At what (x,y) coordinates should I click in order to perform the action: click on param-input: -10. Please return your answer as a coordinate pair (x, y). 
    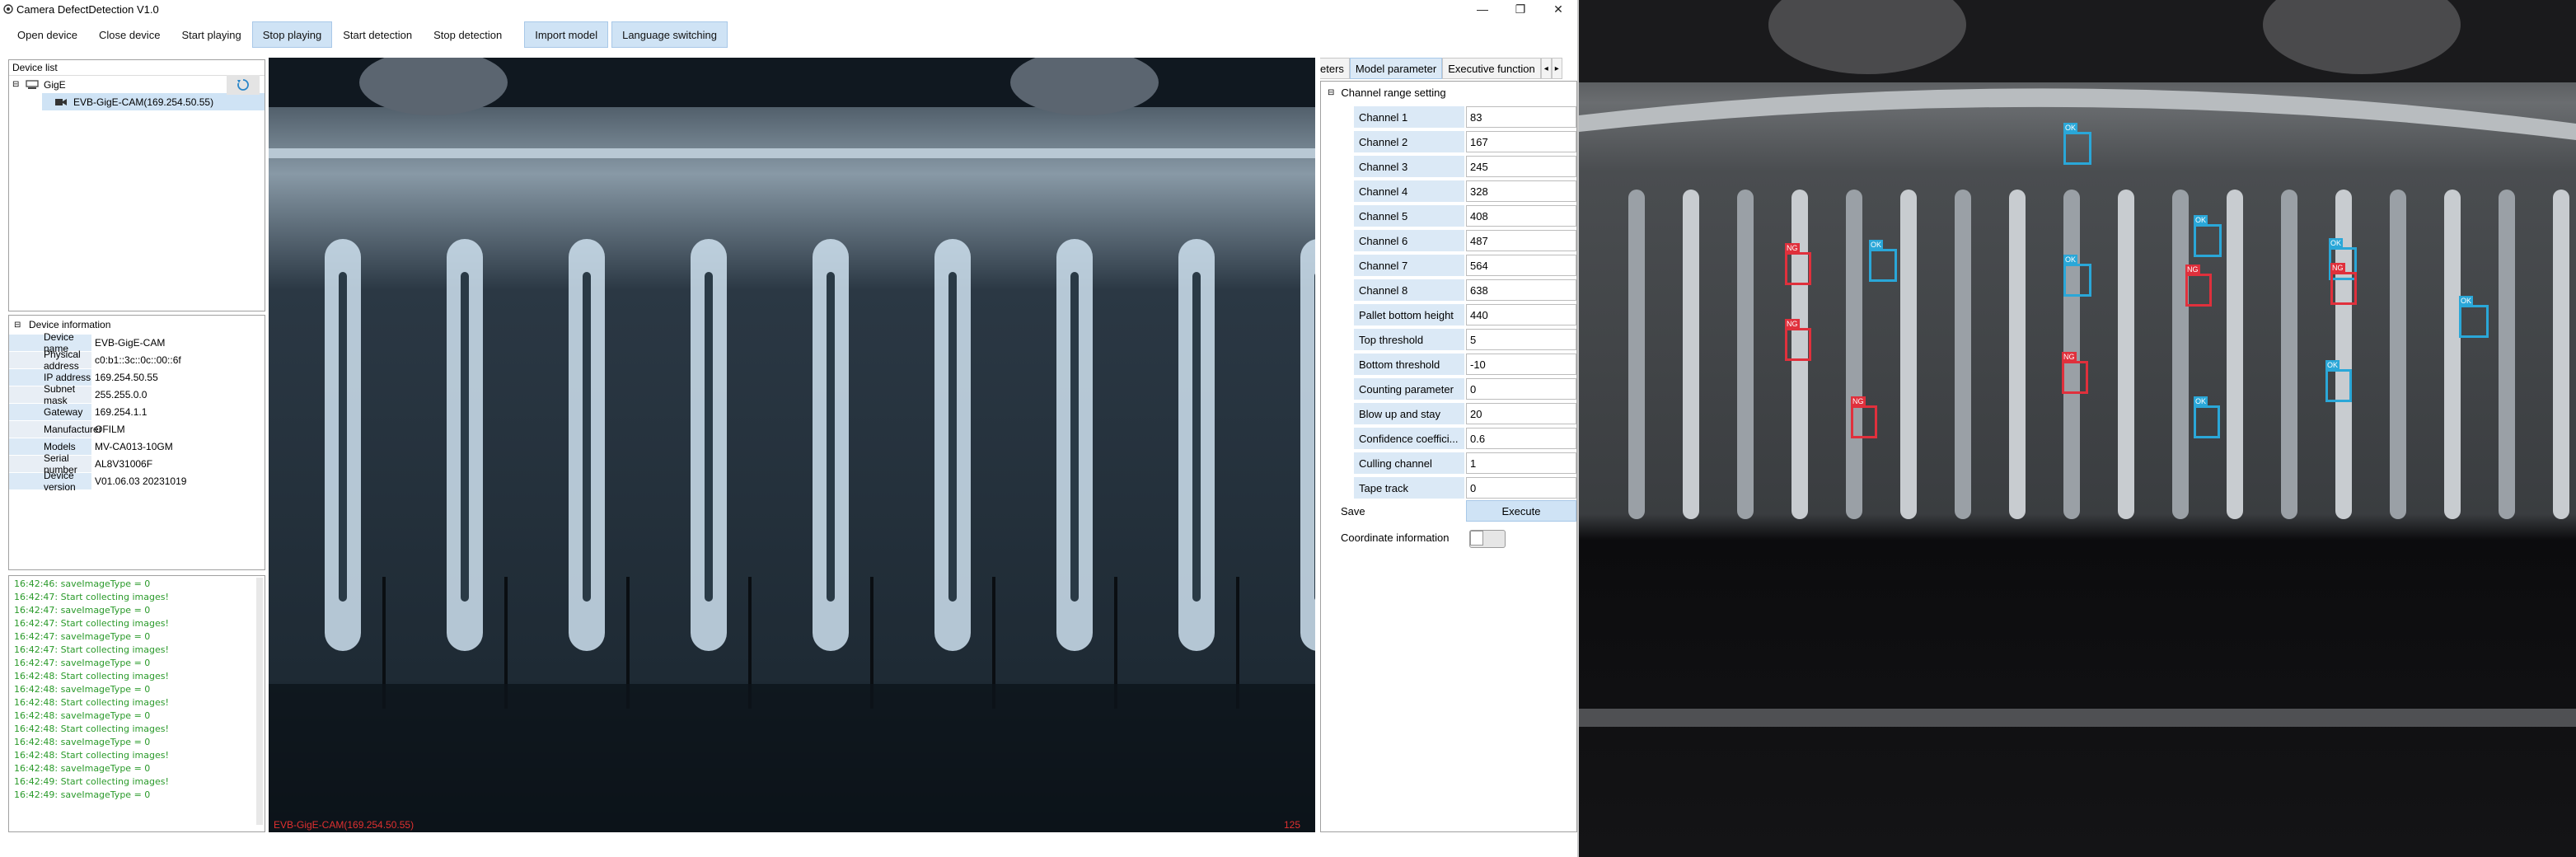
    Looking at the image, I should click on (1521, 364).